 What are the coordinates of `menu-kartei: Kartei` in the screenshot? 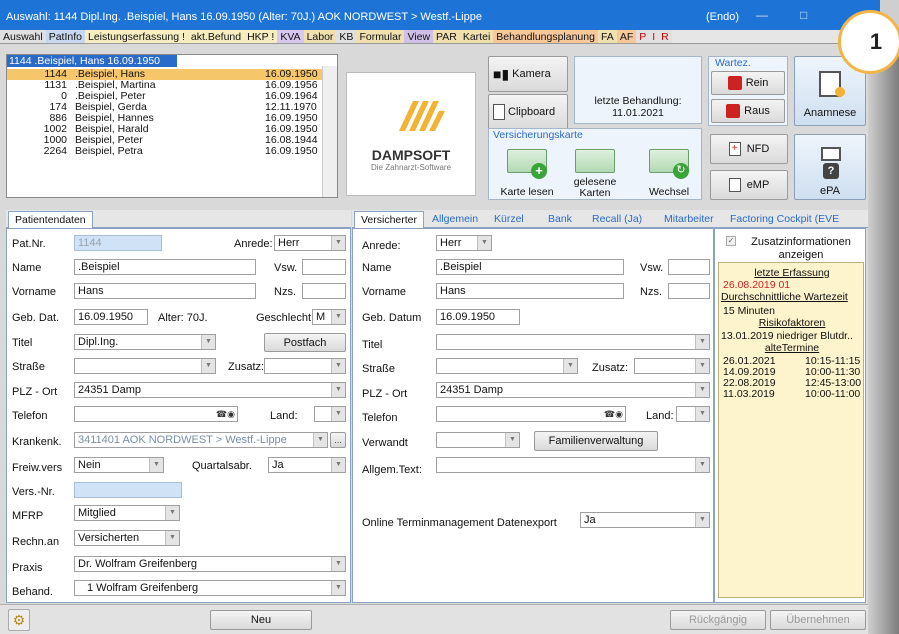 It's located at (476, 36).